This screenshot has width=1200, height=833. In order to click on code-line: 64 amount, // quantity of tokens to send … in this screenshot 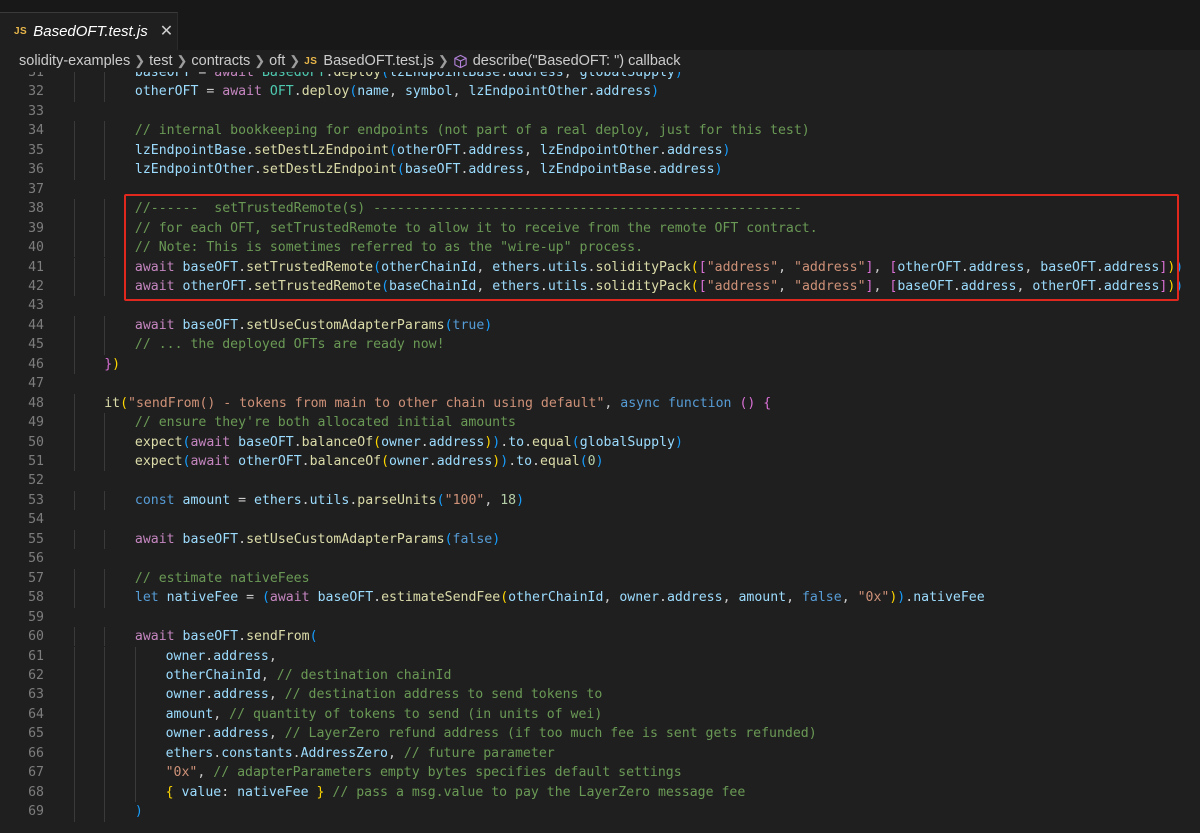, I will do `click(600, 714)`.